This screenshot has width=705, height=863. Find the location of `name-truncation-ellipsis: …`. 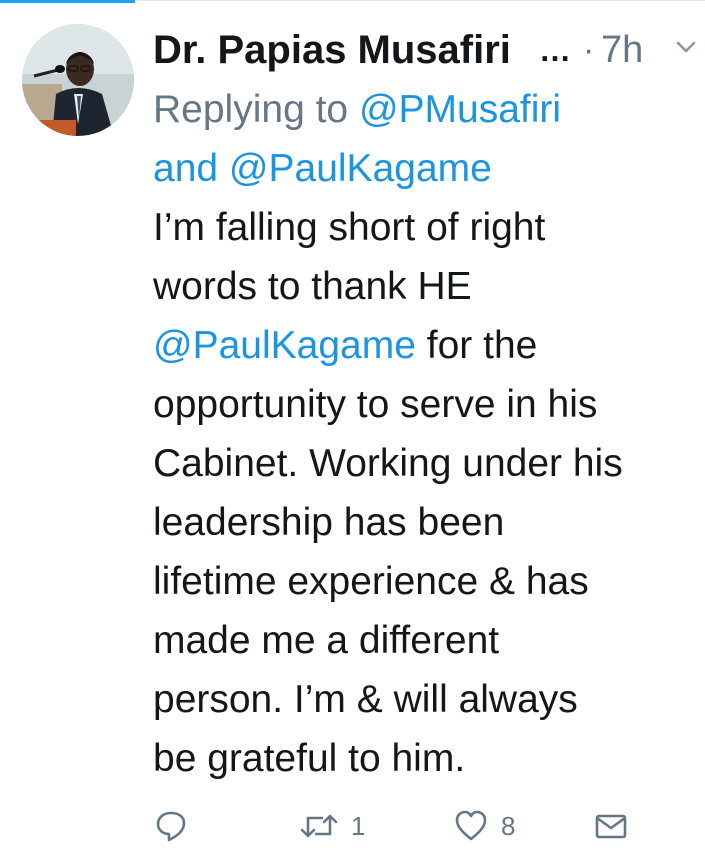

name-truncation-ellipsis: … is located at coordinates (555, 50).